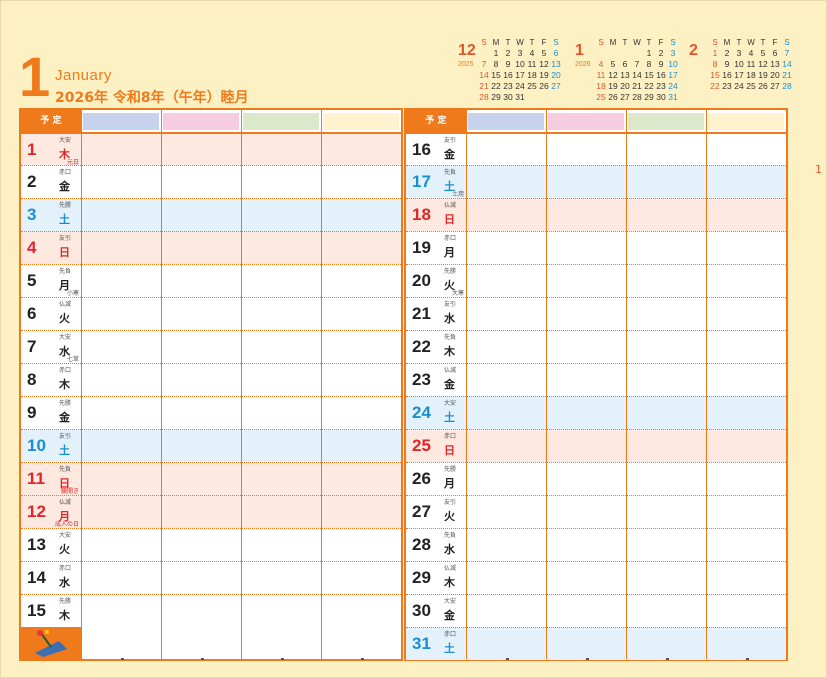  What do you see at coordinates (450, 205) in the screenshot?
I see `rokuyo-label: 仏滅` at bounding box center [450, 205].